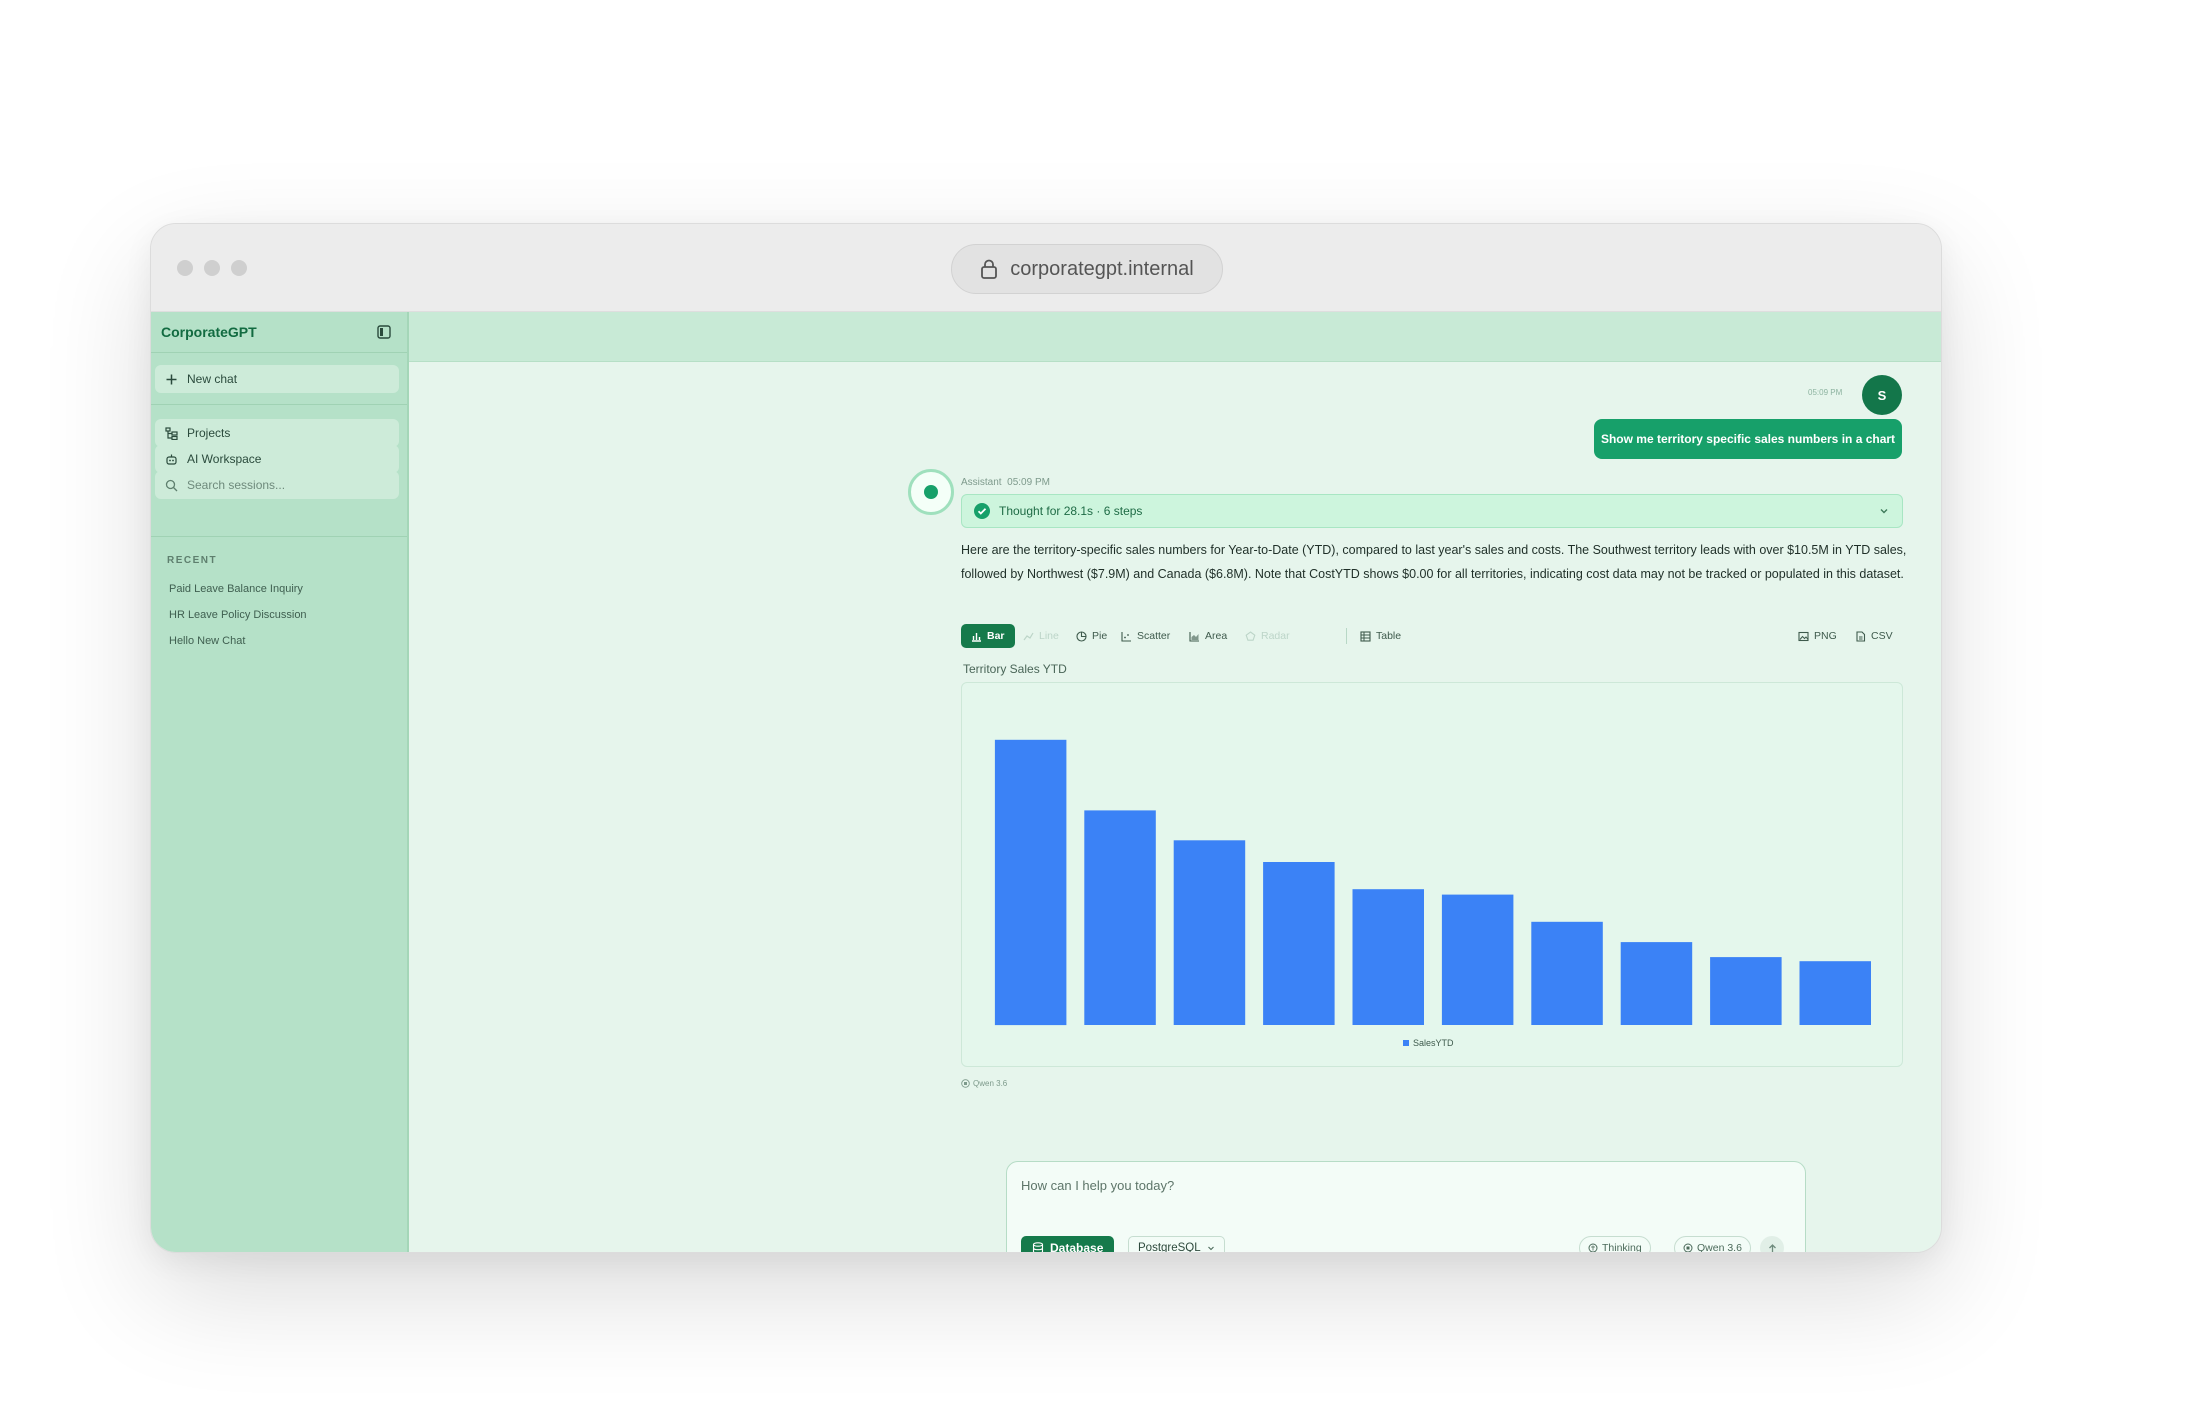  Describe the element at coordinates (990, 1083) in the screenshot. I see `model-tag-text: Qwen 3.6` at that location.